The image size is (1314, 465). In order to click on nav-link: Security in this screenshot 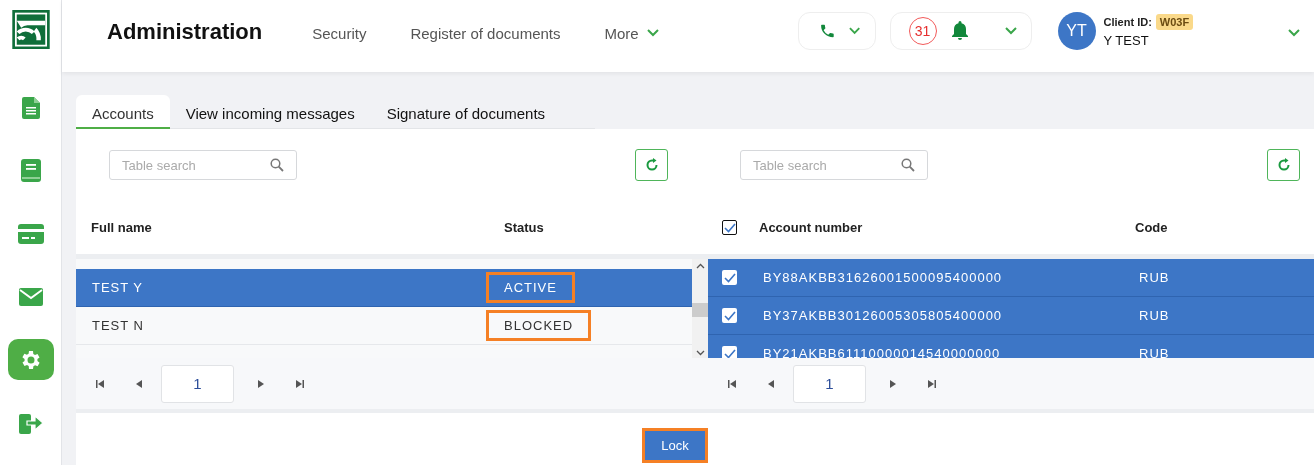, I will do `click(339, 33)`.